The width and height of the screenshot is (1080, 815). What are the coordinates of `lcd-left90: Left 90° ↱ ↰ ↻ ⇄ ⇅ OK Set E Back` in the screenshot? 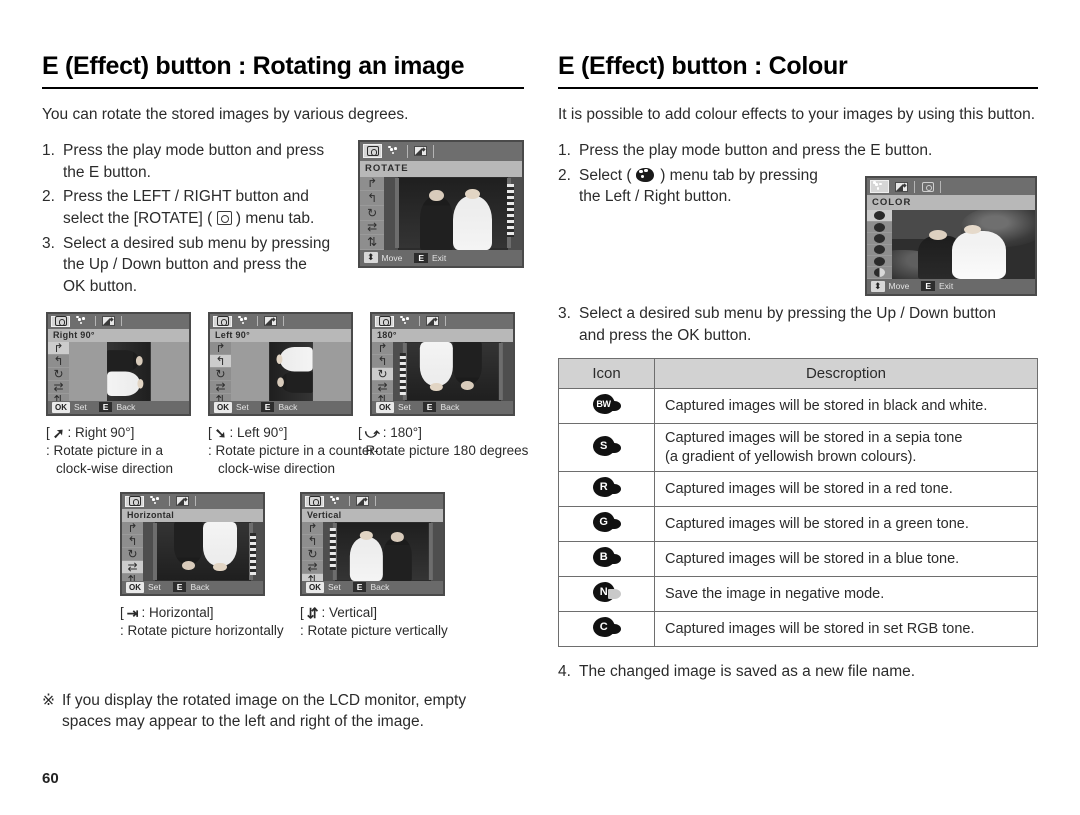 It's located at (280, 363).